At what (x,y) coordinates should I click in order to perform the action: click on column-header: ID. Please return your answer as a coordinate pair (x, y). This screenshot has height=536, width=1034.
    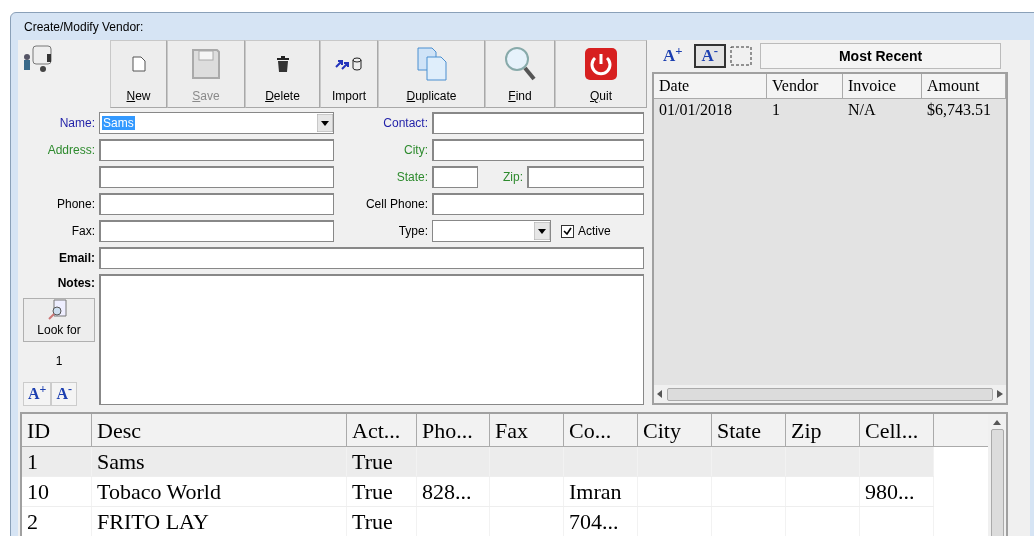
    Looking at the image, I should click on (57, 430).